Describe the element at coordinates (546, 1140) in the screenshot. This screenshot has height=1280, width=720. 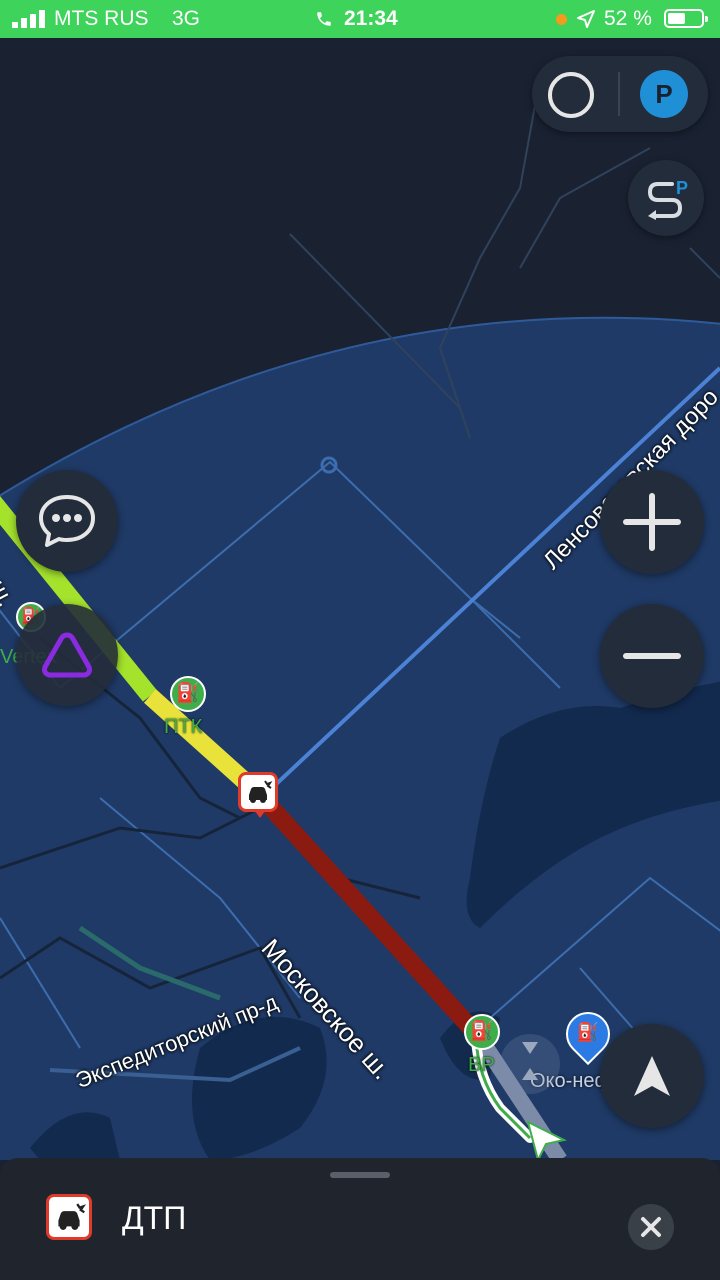
I see `current-position-arrow-icon` at that location.